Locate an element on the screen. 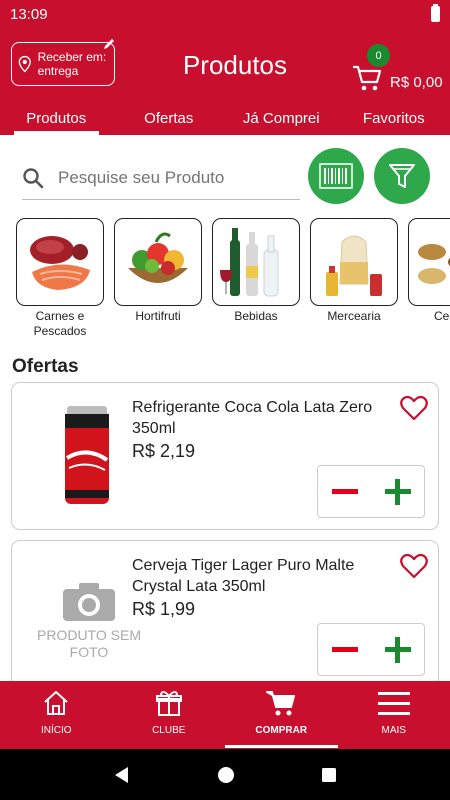 This screenshot has height=800, width=450. recents-icon is located at coordinates (329, 775).